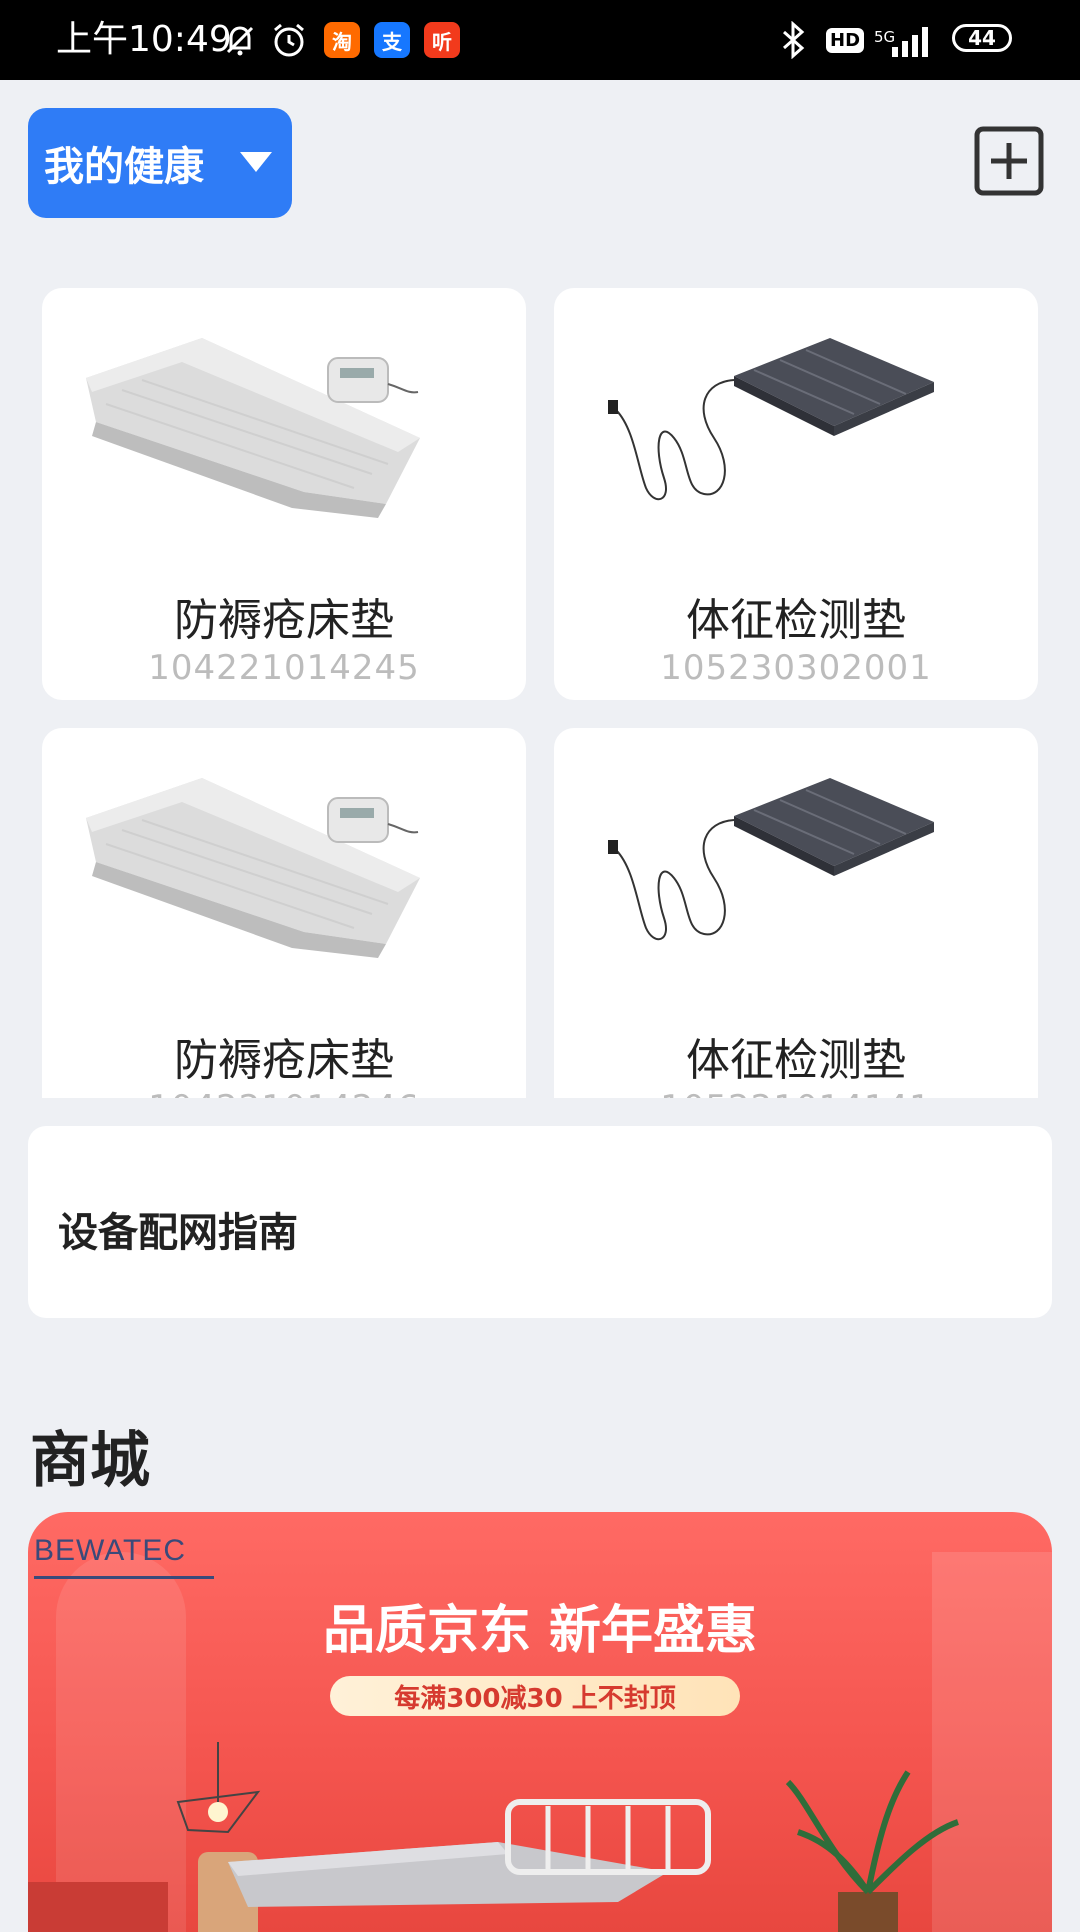  I want to click on caret-down-icon, so click(256, 162).